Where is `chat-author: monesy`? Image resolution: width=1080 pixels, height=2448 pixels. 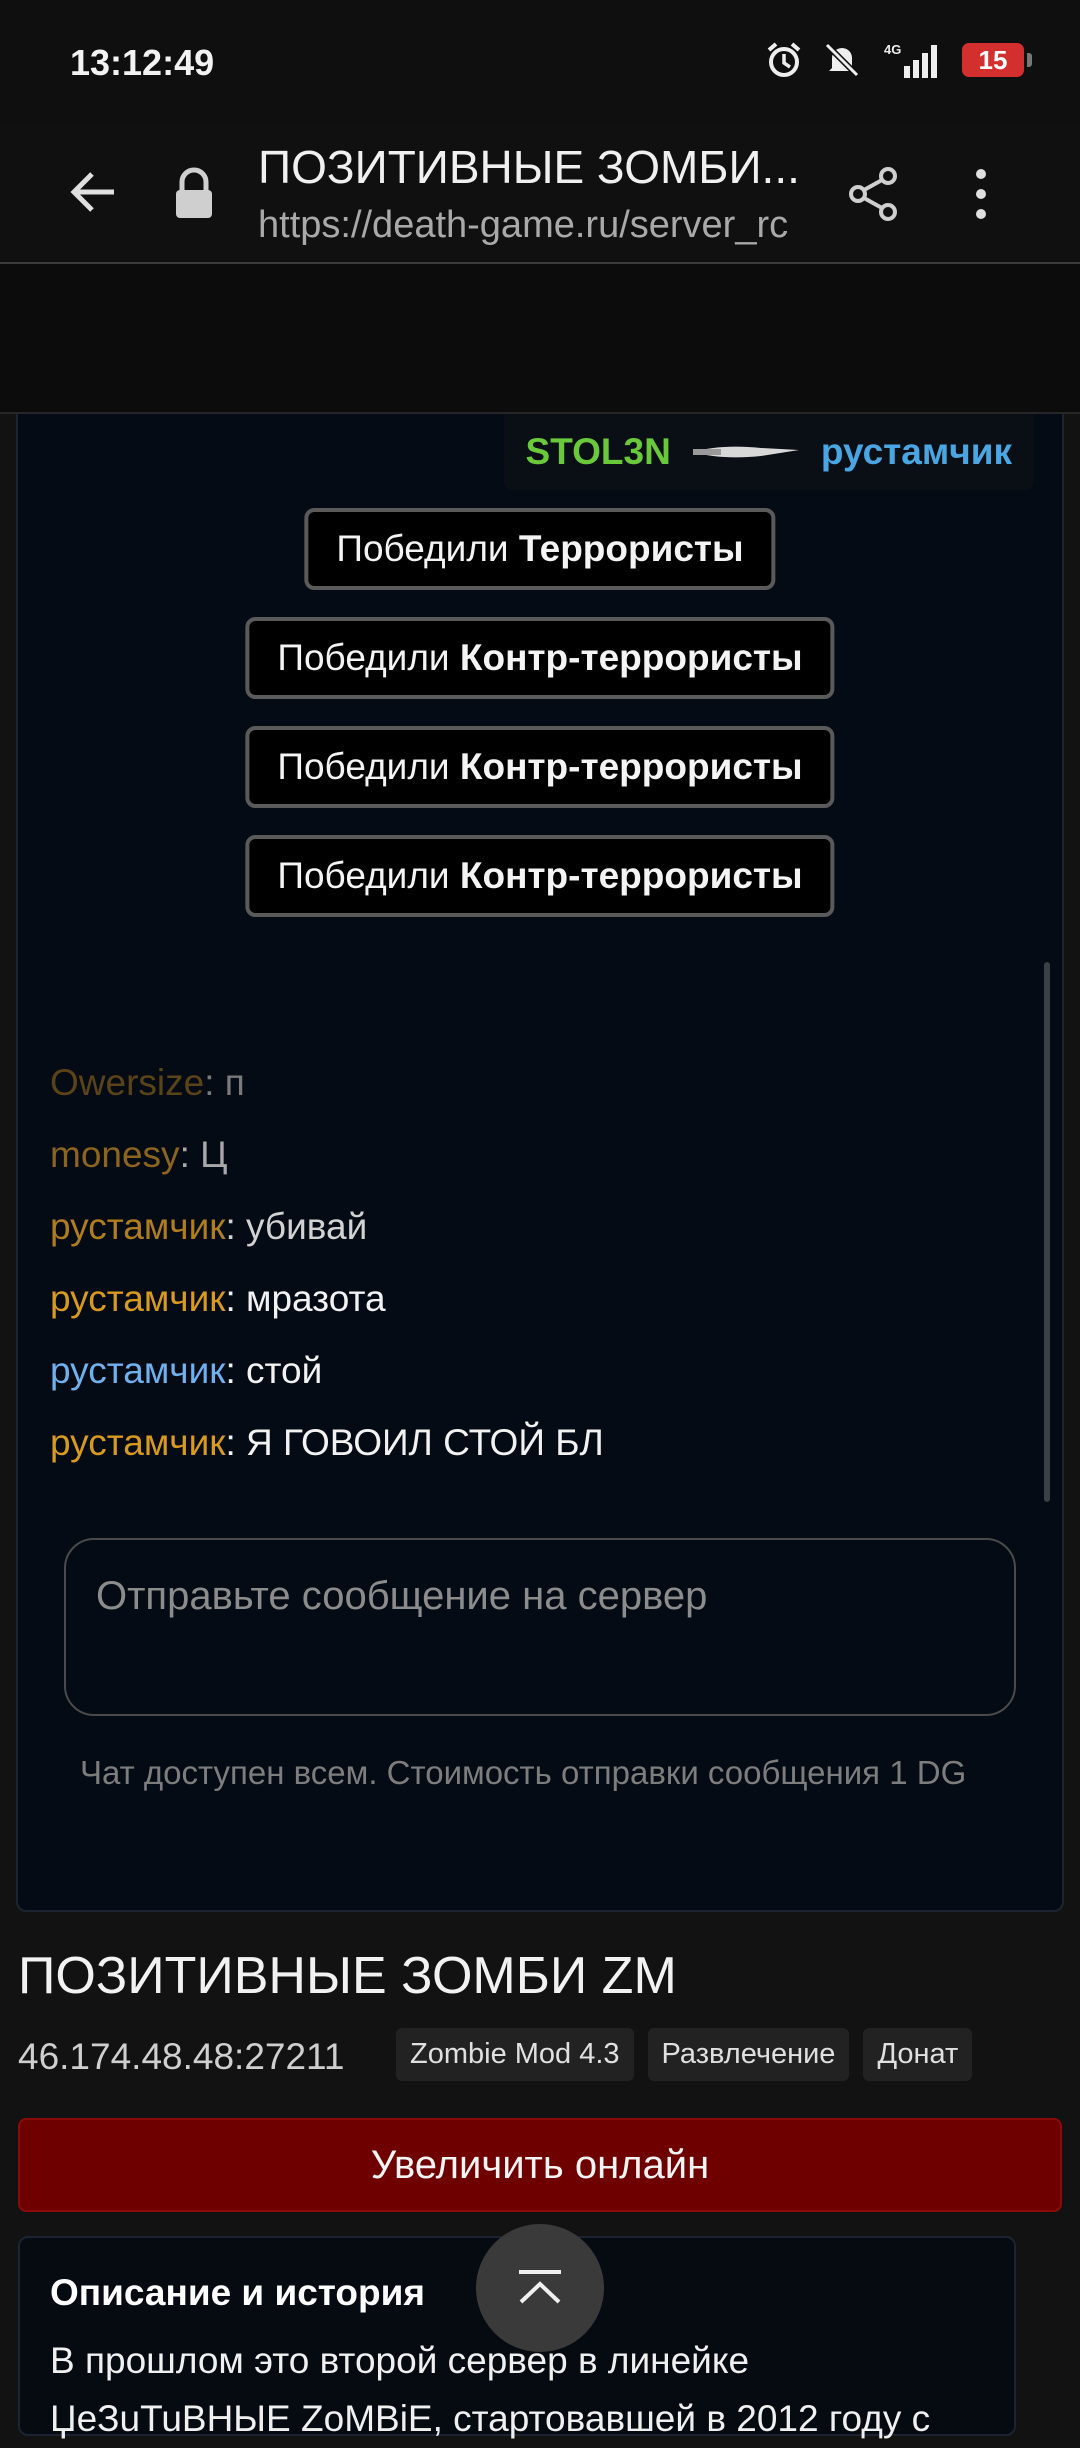
chat-author: monesy is located at coordinates (115, 1154).